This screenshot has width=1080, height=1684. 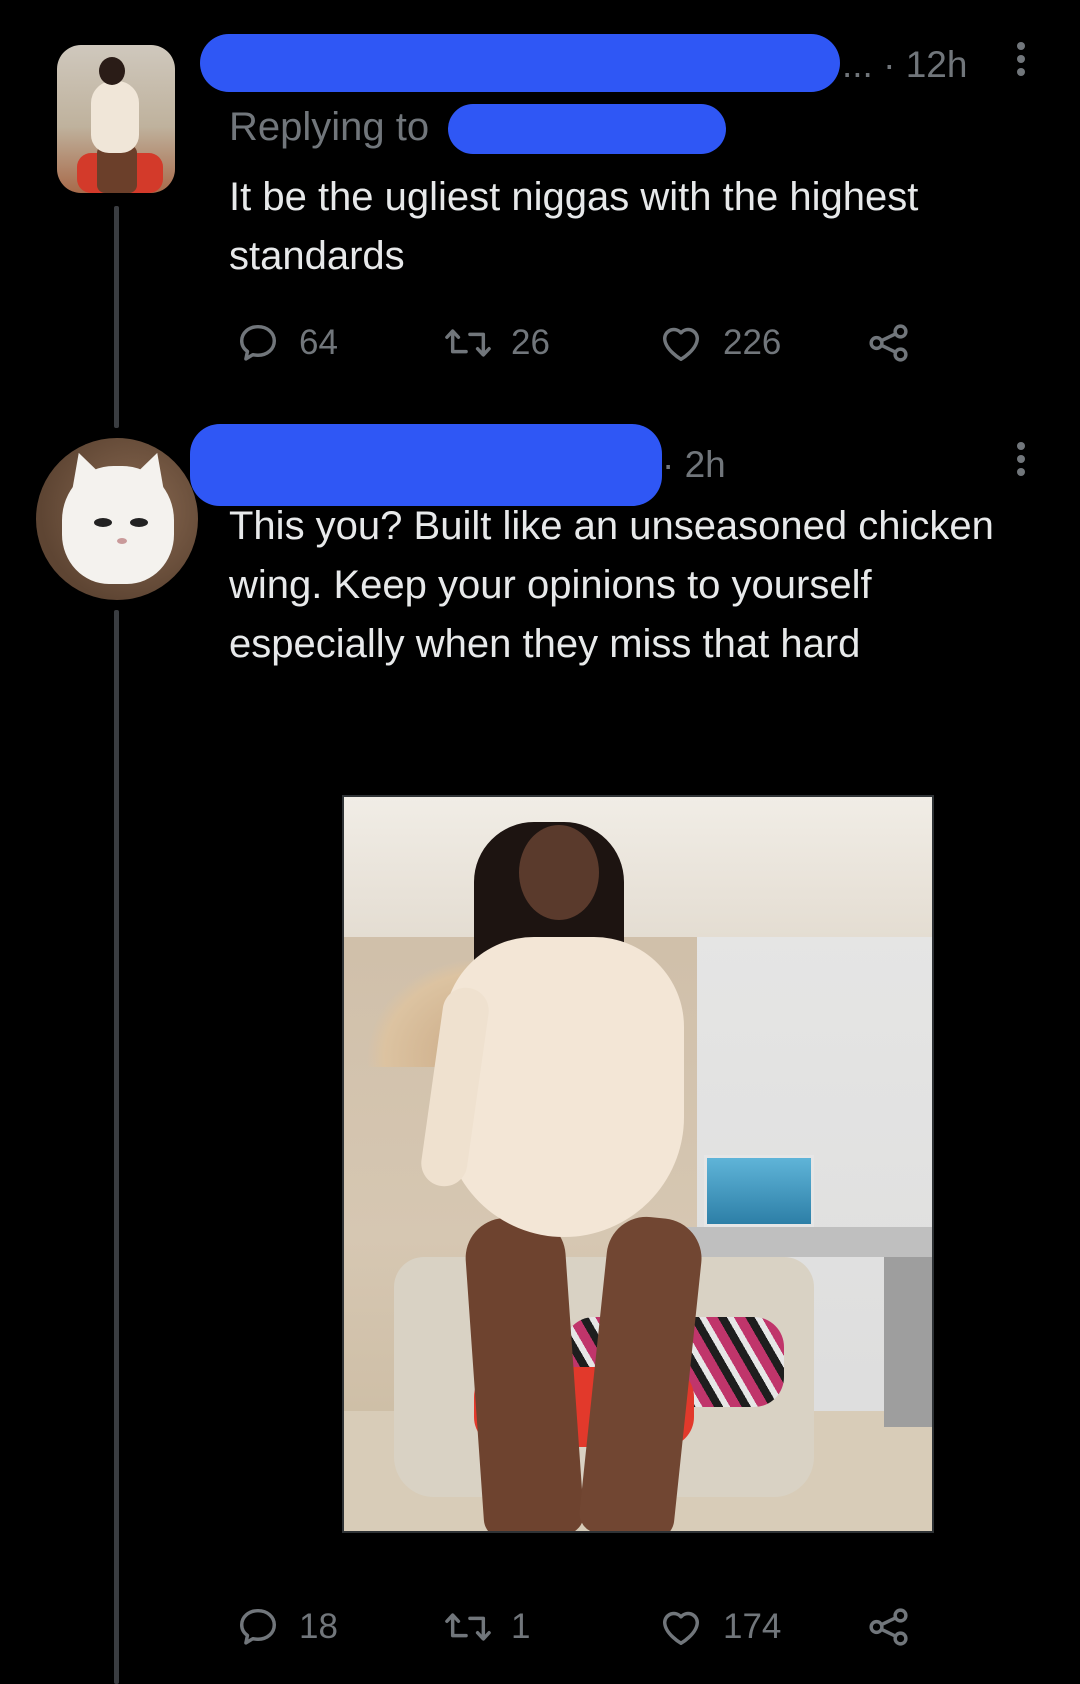 I want to click on media-drawers, so click(x=908, y=1342).